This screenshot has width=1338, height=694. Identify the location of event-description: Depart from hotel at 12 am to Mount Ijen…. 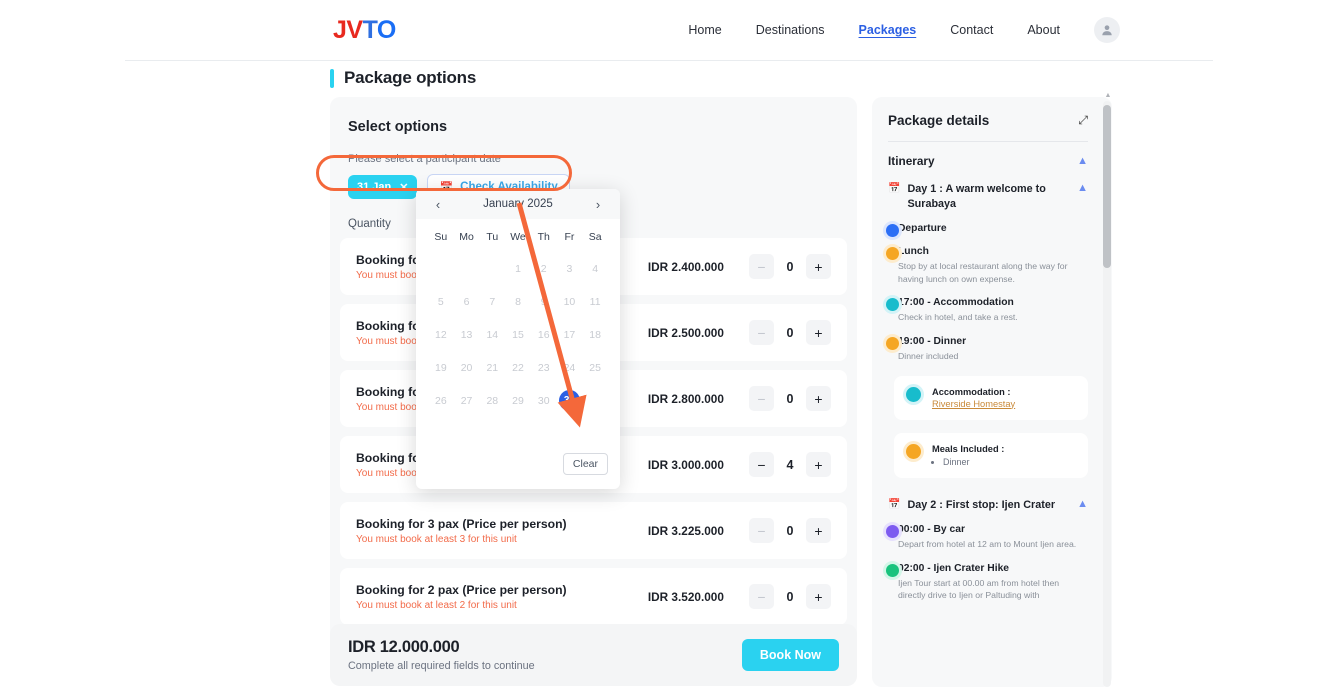
(987, 544).